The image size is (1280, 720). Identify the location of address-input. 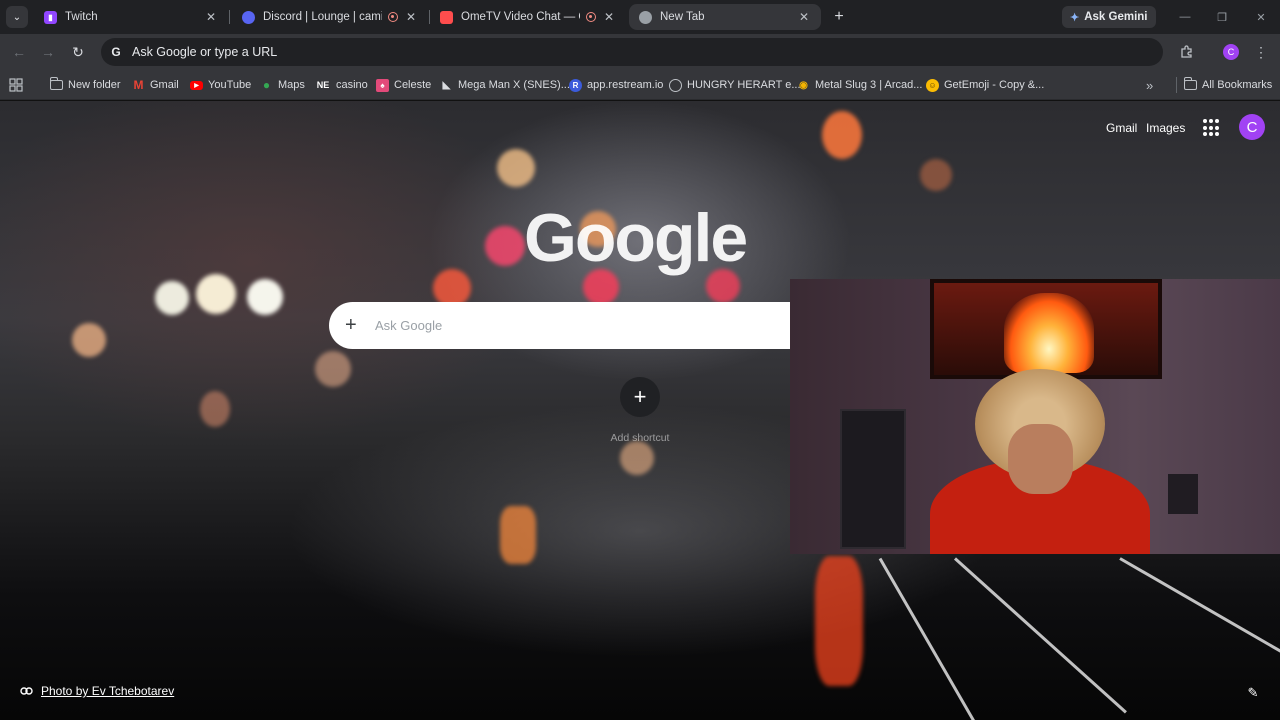
(582, 52).